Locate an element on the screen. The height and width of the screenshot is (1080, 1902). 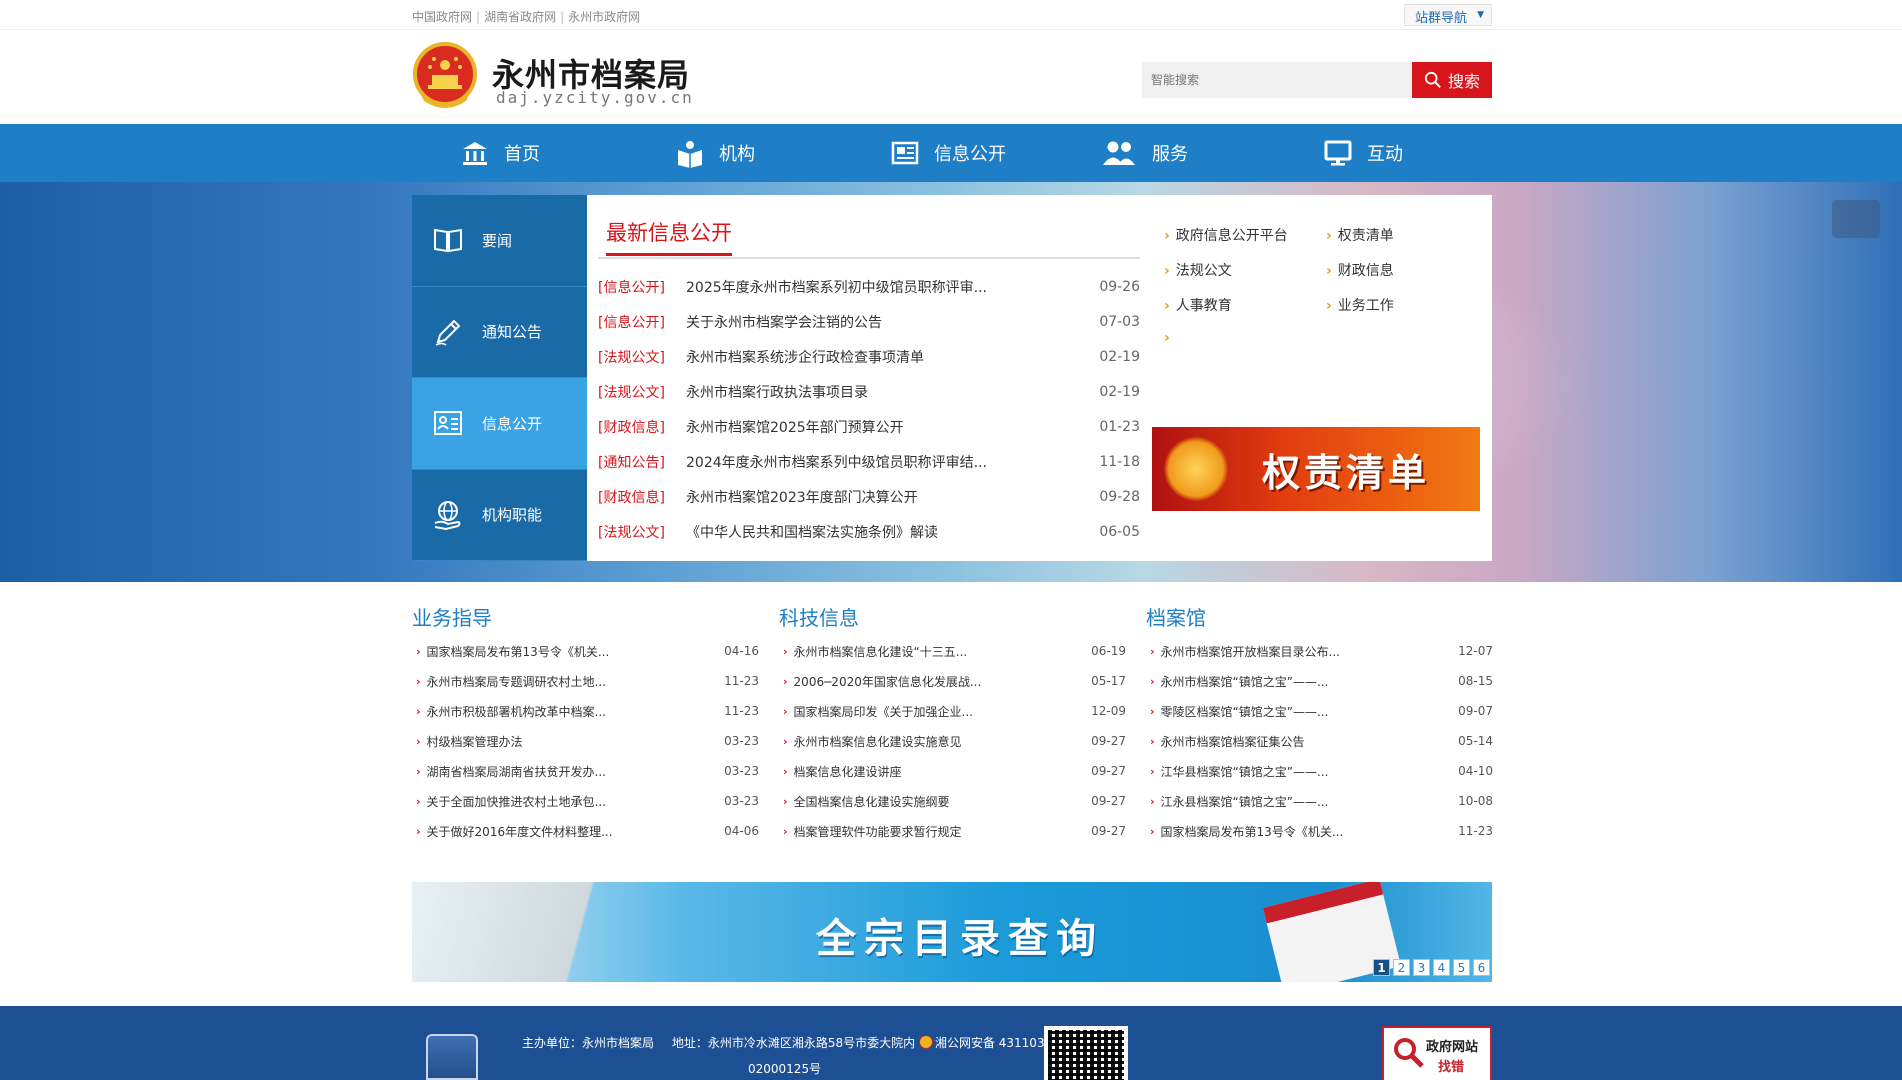
list-item: › 永州市档案信息化建设“十三五... 06-19 is located at coordinates (952, 651).